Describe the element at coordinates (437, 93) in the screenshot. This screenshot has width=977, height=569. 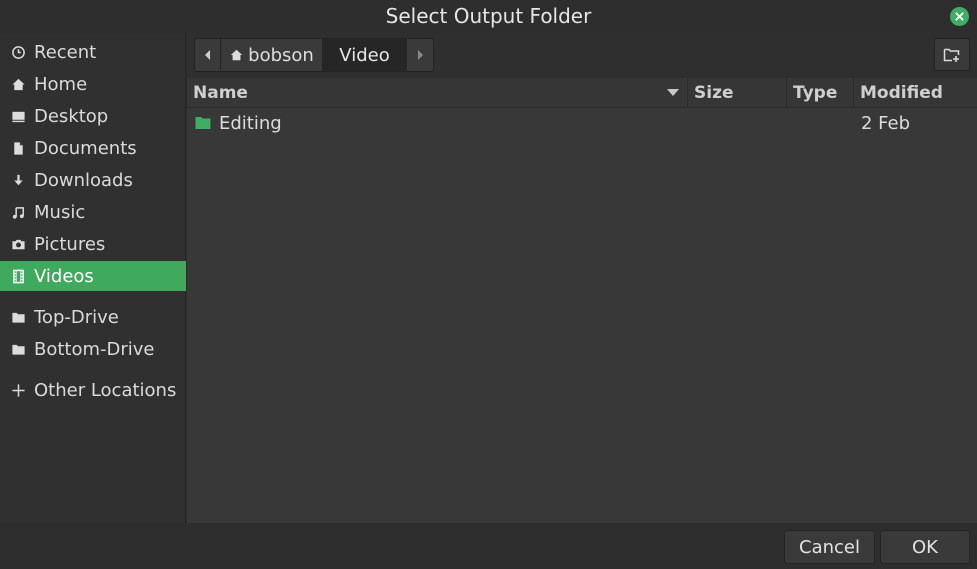
I see `column-header-name: Name` at that location.